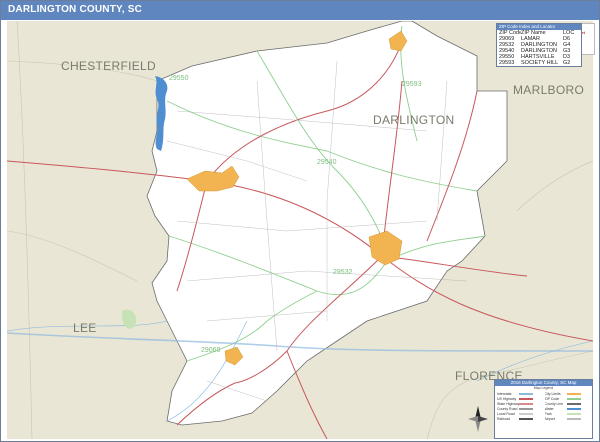 The image size is (600, 442). What do you see at coordinates (504, 393) in the screenshot?
I see `legend-label: Interstate` at bounding box center [504, 393].